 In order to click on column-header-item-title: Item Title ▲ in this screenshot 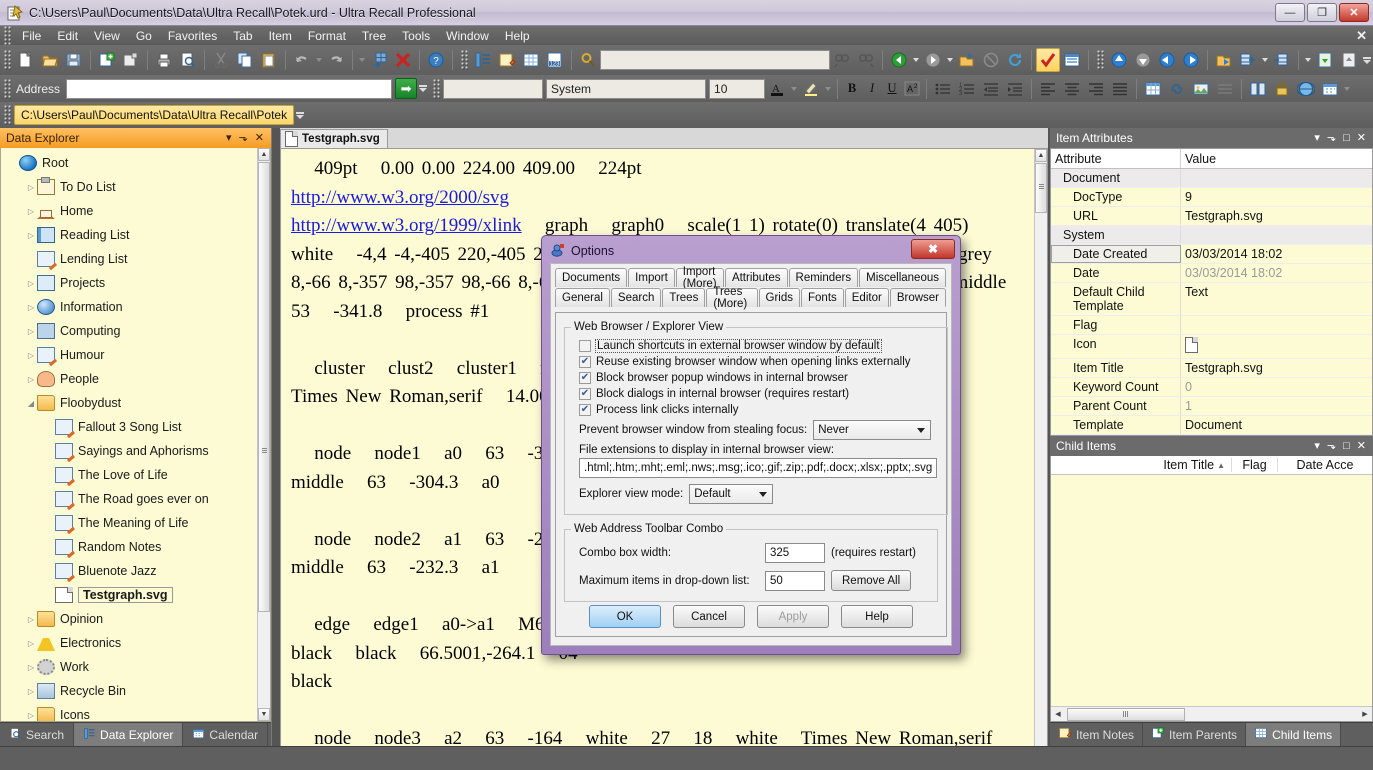, I will do `click(1141, 465)`.